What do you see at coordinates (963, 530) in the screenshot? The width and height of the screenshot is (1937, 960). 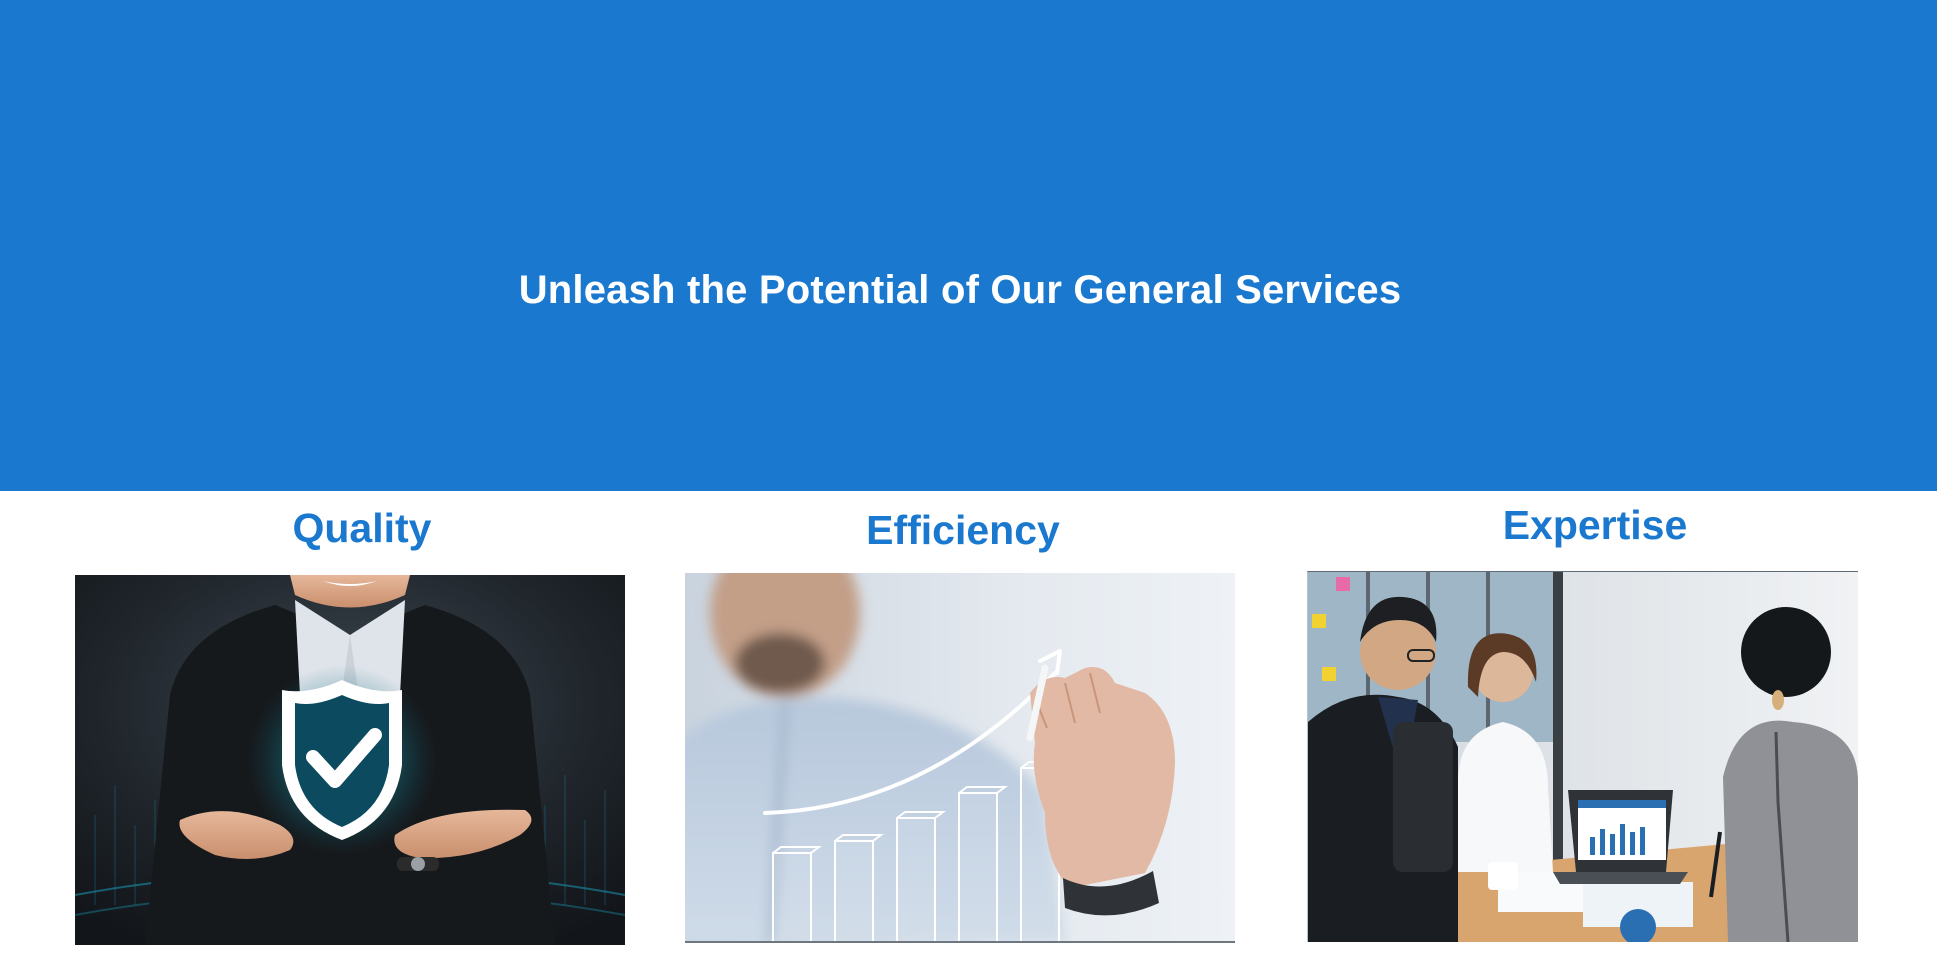 I see `feature-title-efficiency: Efficiency` at bounding box center [963, 530].